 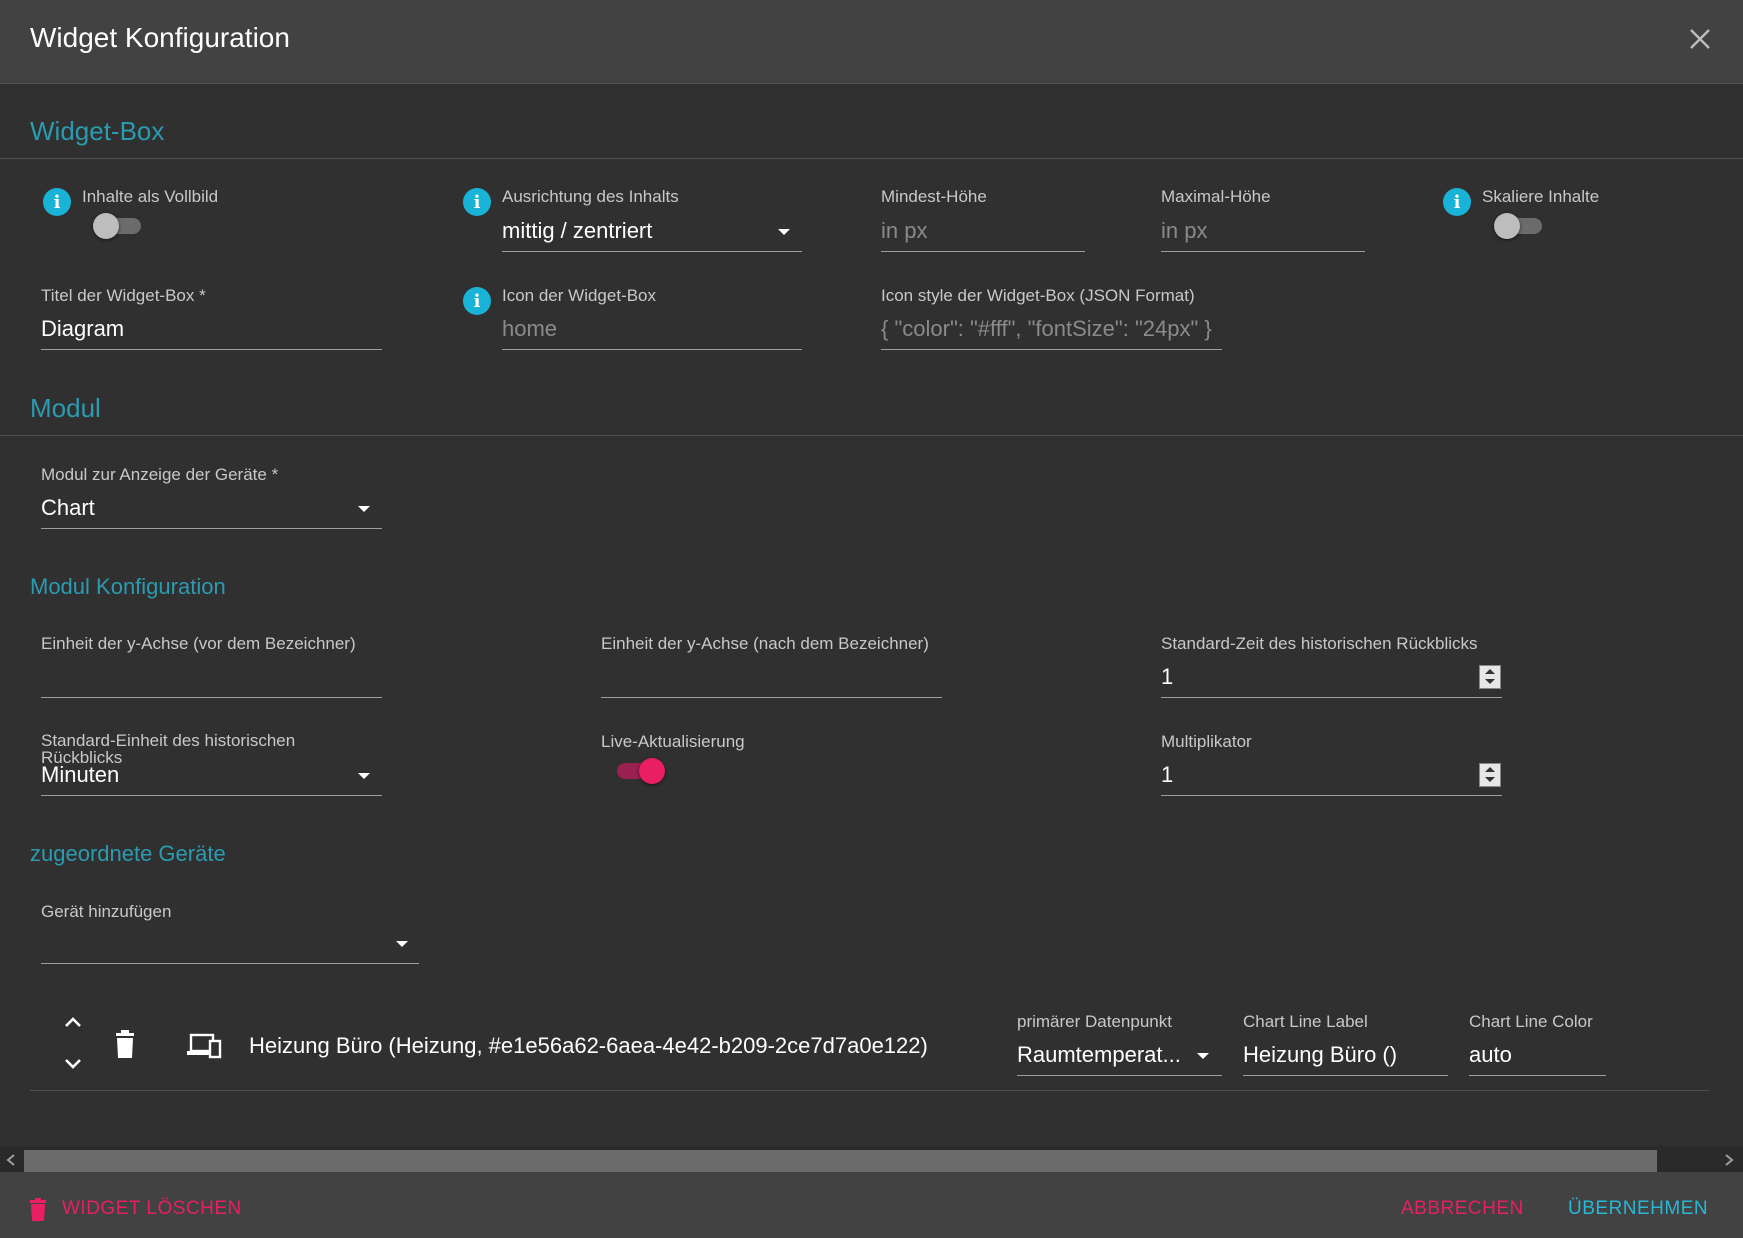 What do you see at coordinates (204, 1046) in the screenshot?
I see `devices-icon` at bounding box center [204, 1046].